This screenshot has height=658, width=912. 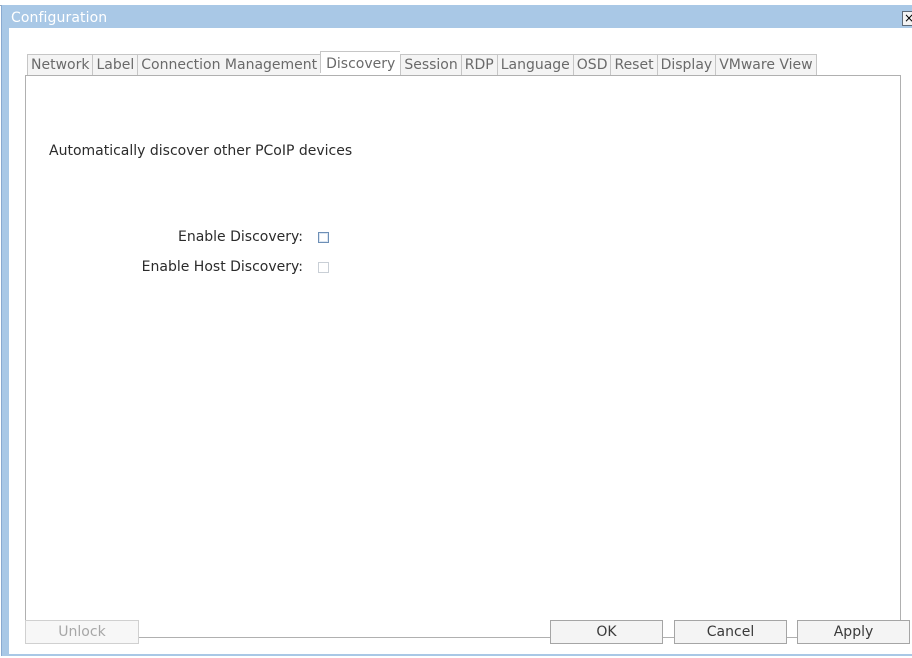 What do you see at coordinates (478, 65) in the screenshot?
I see `tab-rdp: RDP` at bounding box center [478, 65].